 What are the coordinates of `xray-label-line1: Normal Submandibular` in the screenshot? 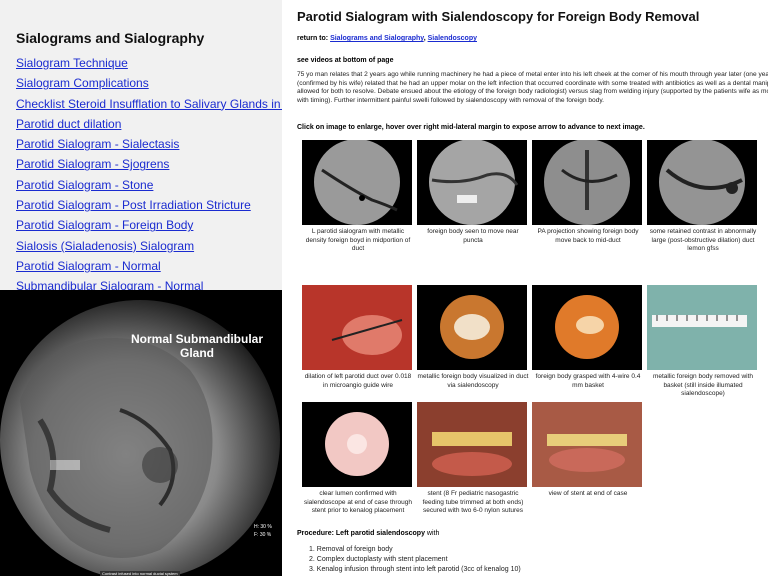 It's located at (197, 339).